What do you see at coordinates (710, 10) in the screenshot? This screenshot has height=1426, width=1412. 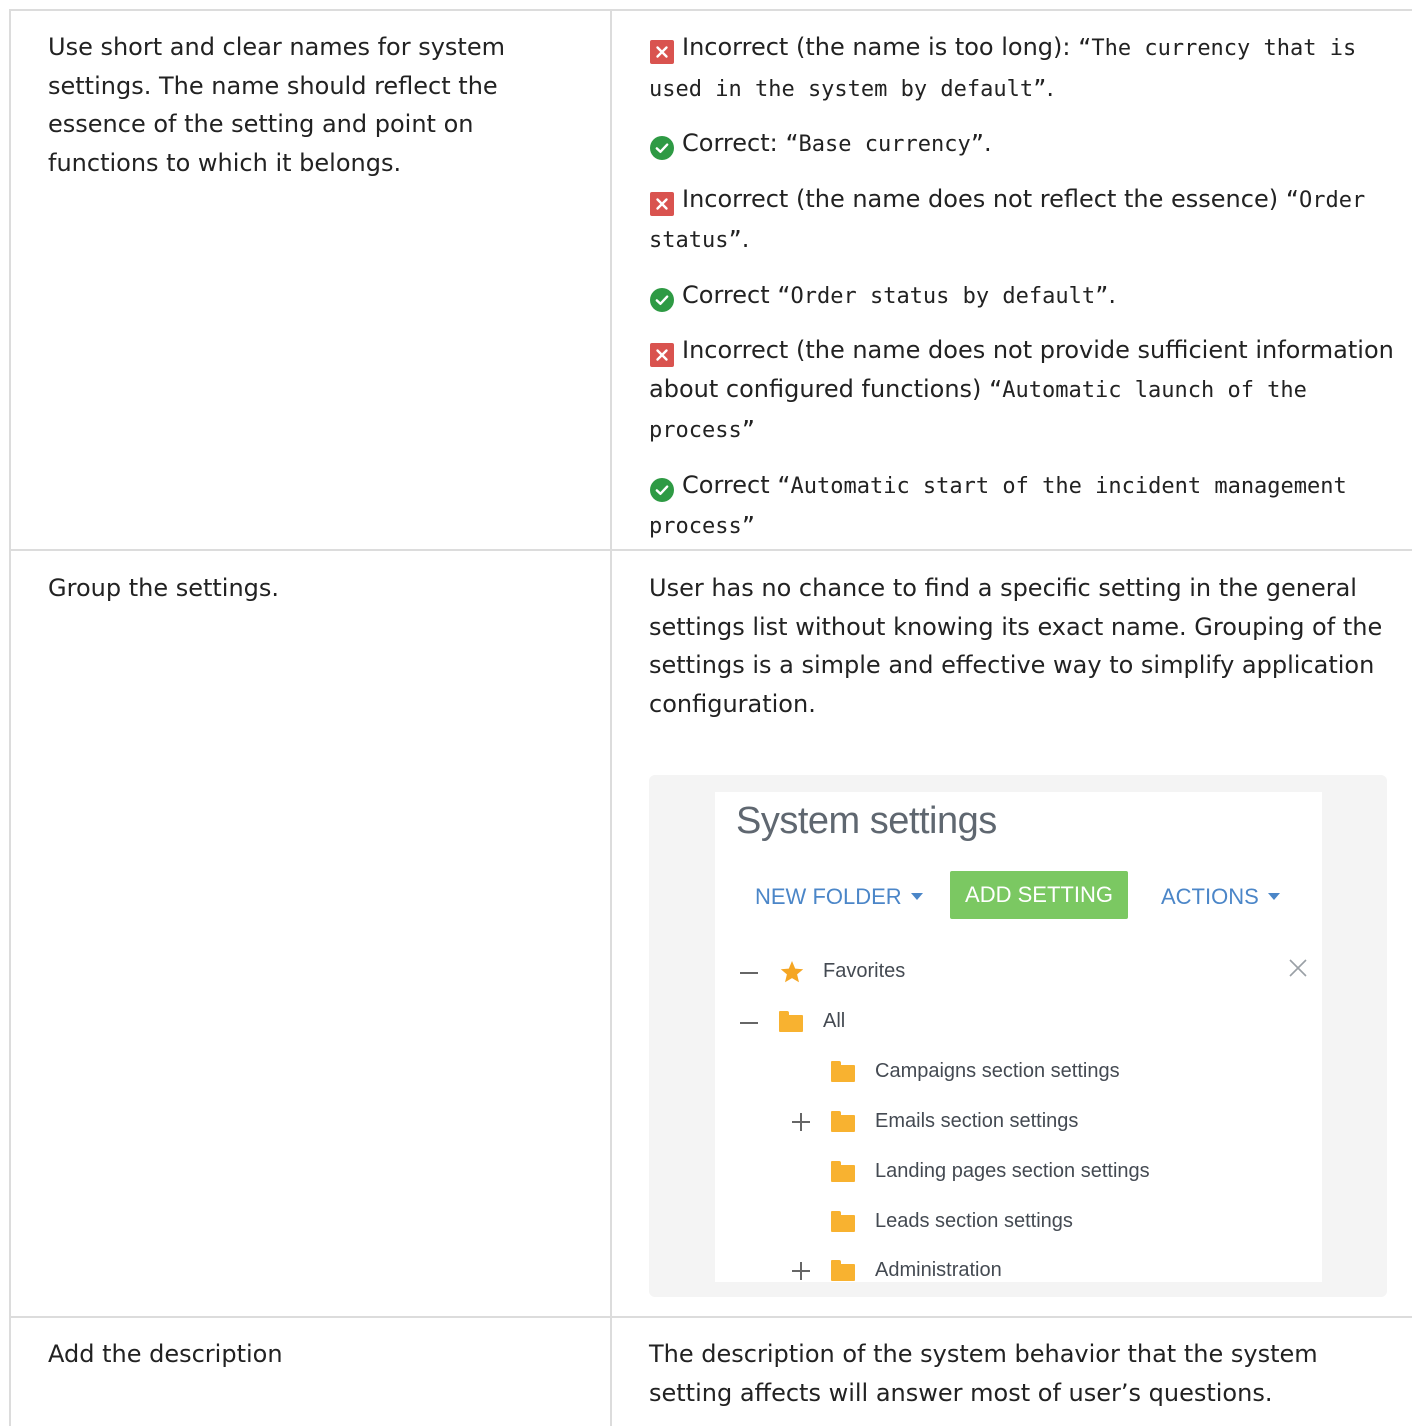 I see `table-top-border` at bounding box center [710, 10].